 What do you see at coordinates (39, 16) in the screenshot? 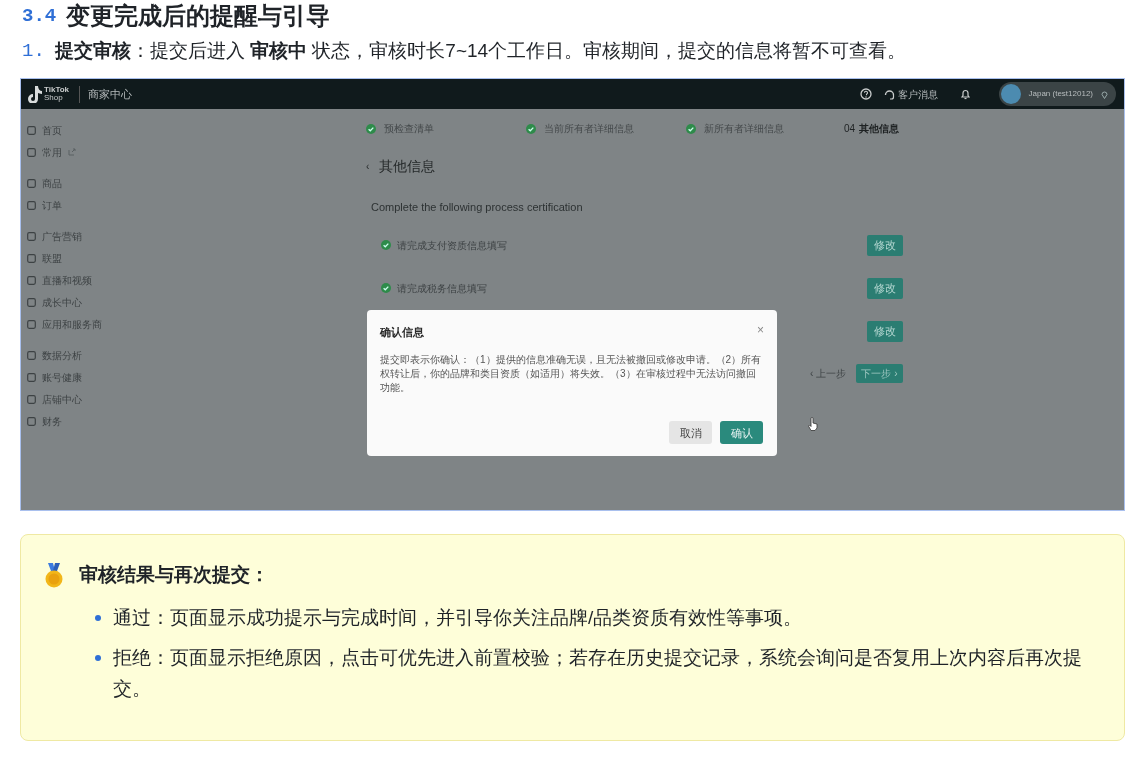
I see `section-number: 3.4` at bounding box center [39, 16].